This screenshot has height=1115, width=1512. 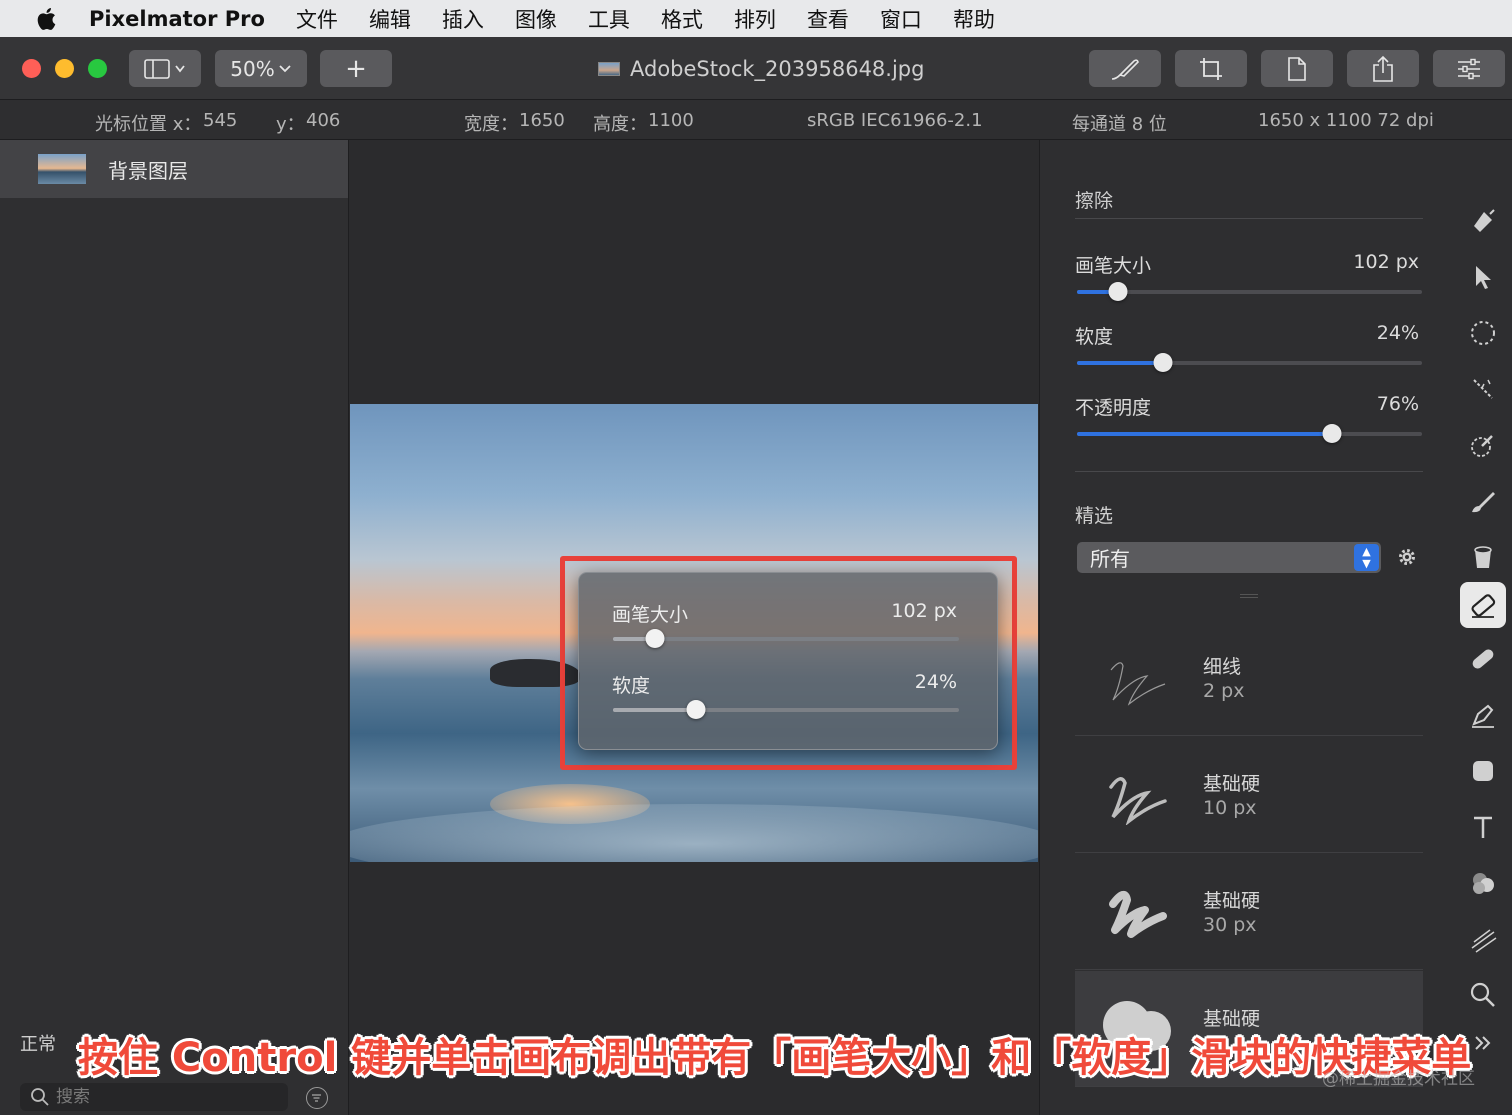 I want to click on zoom-window-button, so click(x=97, y=68).